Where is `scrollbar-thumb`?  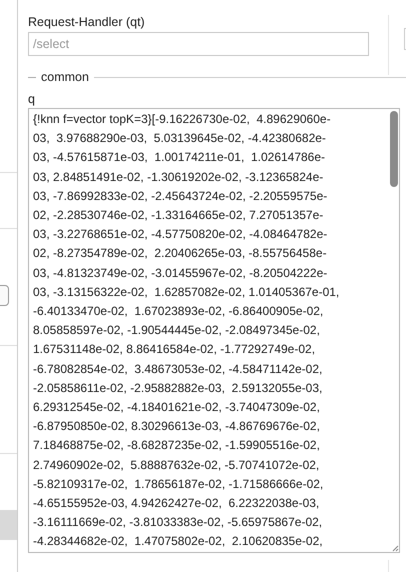 scrollbar-thumb is located at coordinates (394, 149).